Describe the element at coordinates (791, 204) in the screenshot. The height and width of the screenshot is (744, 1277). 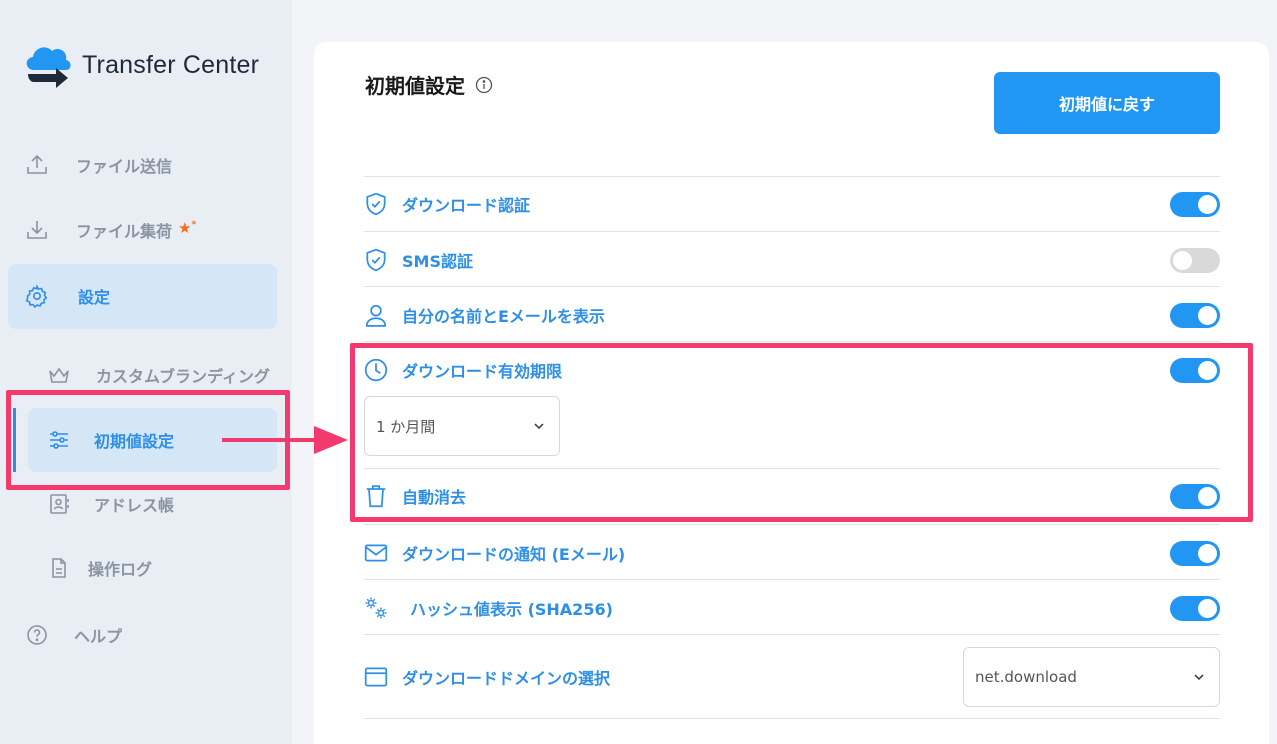
I see `setting-row-download-auth: ダウンロード認証` at that location.